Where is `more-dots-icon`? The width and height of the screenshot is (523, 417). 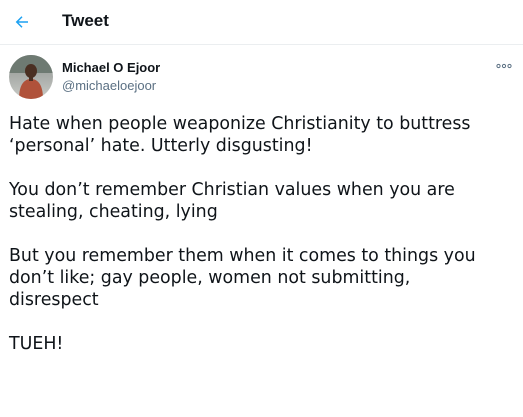
more-dots-icon is located at coordinates (504, 66).